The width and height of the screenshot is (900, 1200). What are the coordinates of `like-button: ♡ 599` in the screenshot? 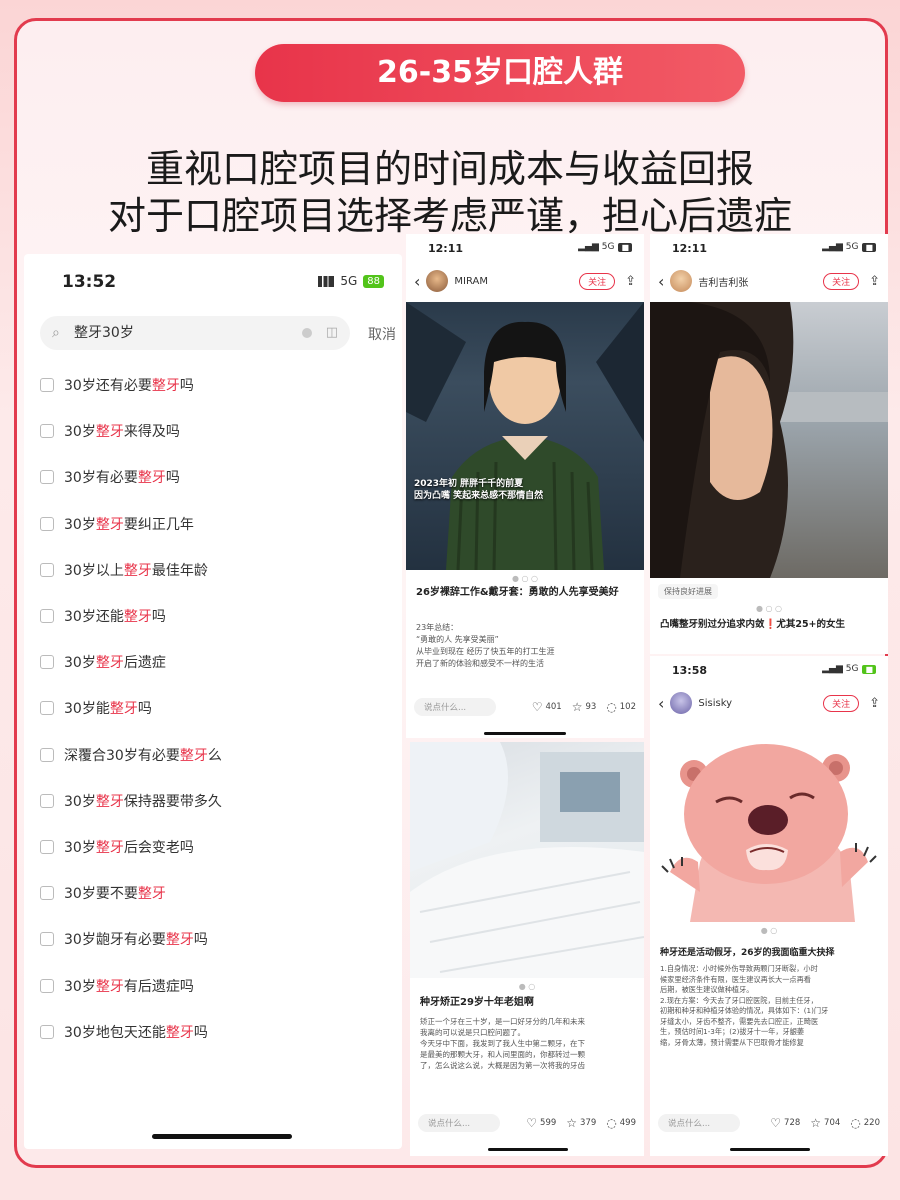 It's located at (541, 1123).